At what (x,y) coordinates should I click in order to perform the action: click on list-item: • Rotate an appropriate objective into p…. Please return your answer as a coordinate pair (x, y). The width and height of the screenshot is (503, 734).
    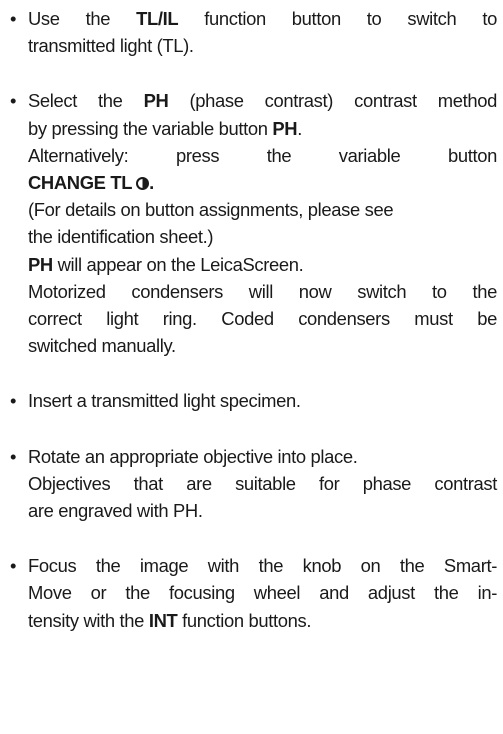
    Looking at the image, I should click on (251, 484).